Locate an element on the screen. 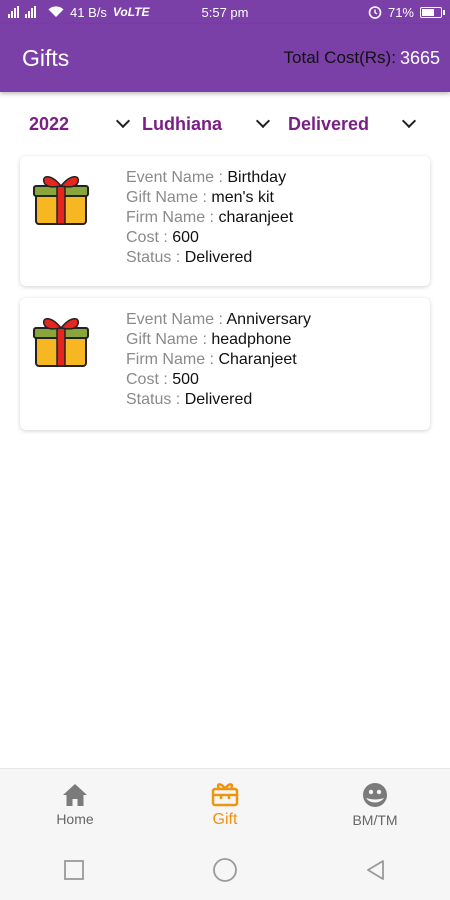  alarm-icon is located at coordinates (375, 12).